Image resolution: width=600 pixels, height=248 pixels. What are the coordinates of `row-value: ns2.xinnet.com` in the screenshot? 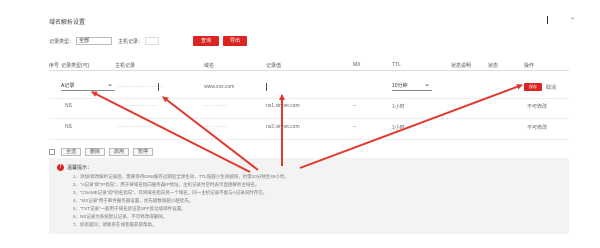 It's located at (283, 127).